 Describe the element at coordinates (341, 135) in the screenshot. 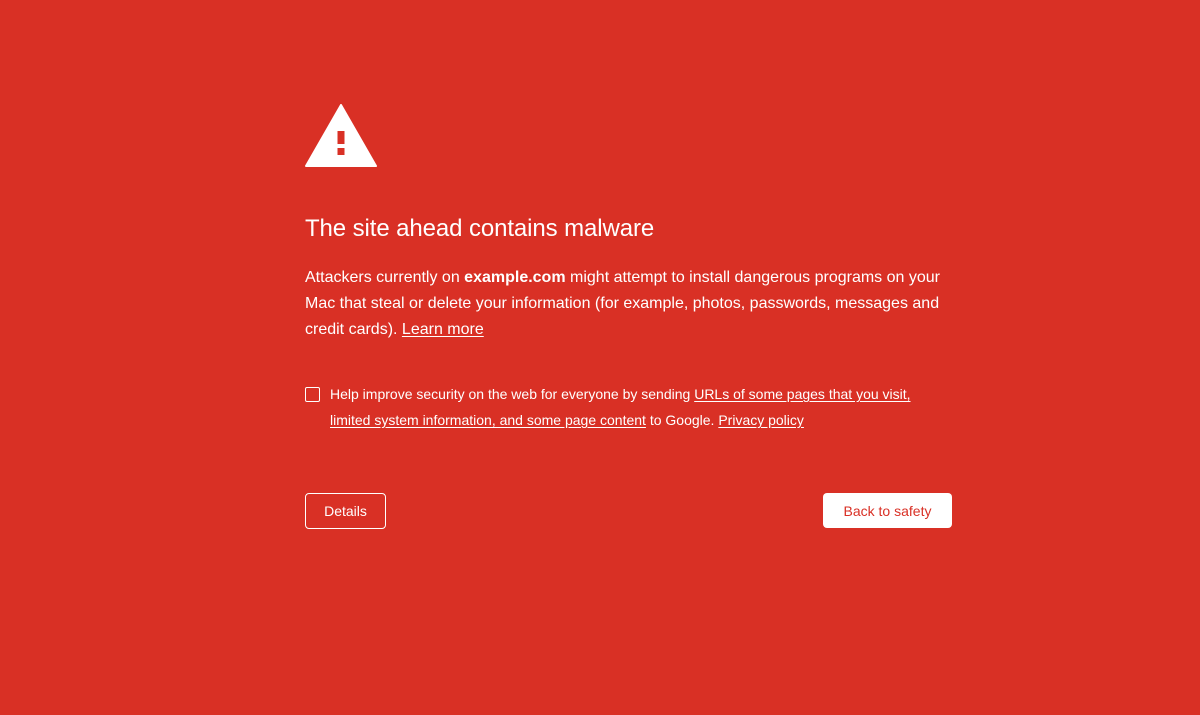

I see `warning-triangle-icon` at that location.